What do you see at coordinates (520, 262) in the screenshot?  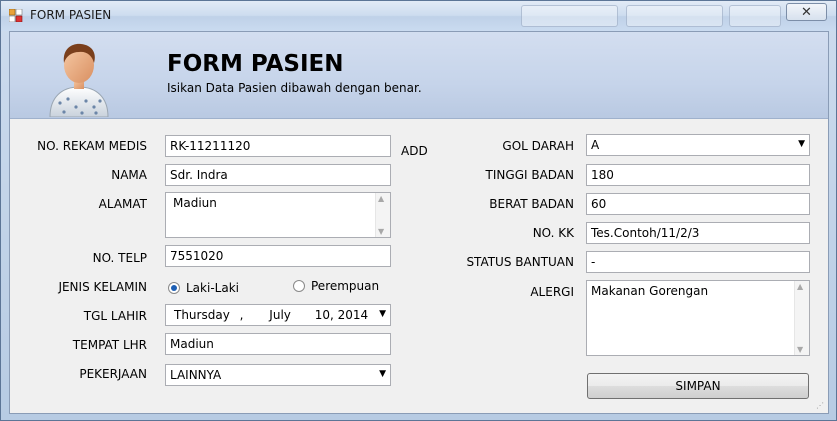 I see `label-status-bantuan: STATUS BANTUAN` at bounding box center [520, 262].